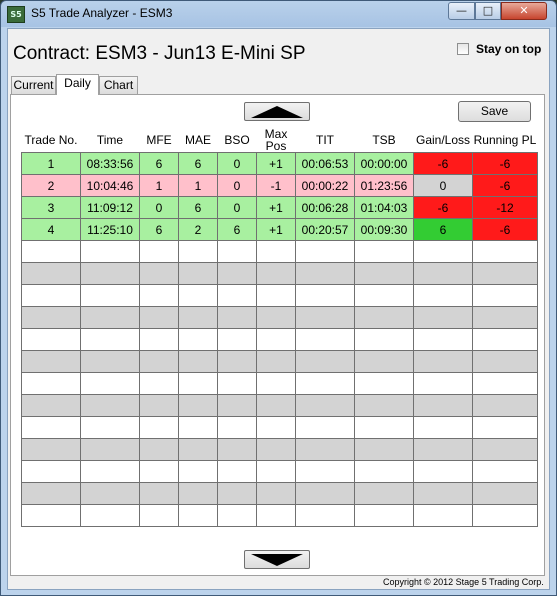 The height and width of the screenshot is (596, 557). I want to click on maximize-button: □, so click(488, 11).